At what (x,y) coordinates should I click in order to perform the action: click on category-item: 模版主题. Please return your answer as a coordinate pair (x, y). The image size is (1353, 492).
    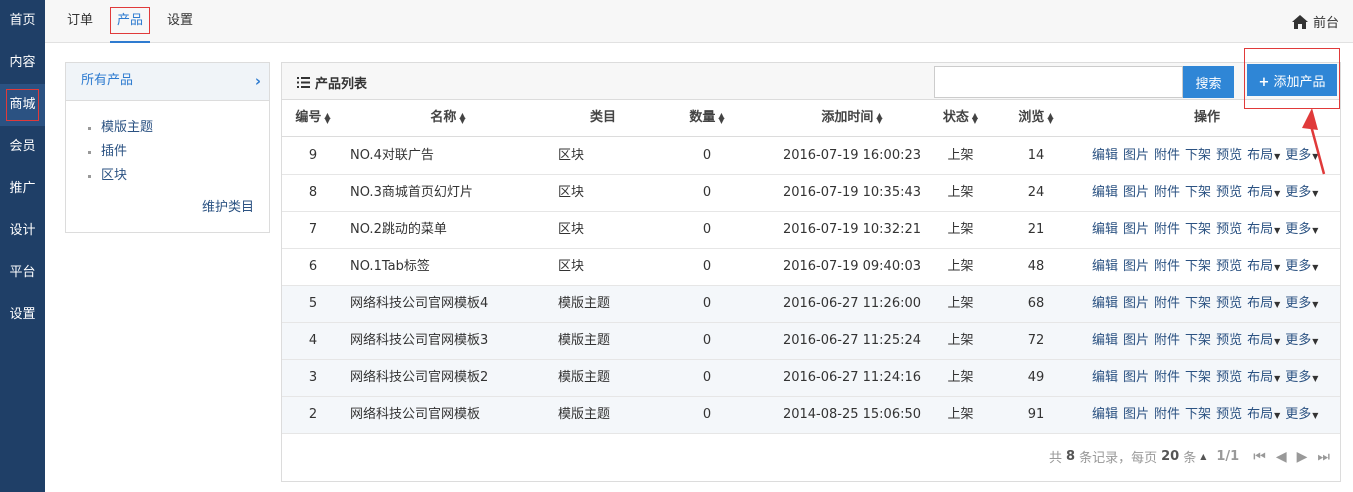
    Looking at the image, I should click on (178, 128).